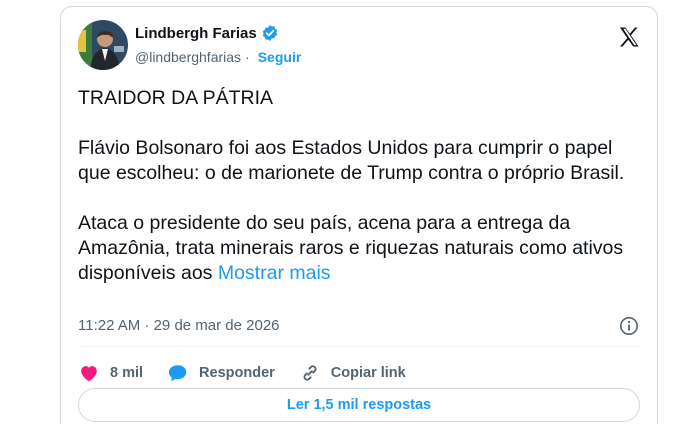 This screenshot has width=700, height=424. What do you see at coordinates (359, 405) in the screenshot?
I see `read-replies-button: Ler 1,5 mil respostas` at bounding box center [359, 405].